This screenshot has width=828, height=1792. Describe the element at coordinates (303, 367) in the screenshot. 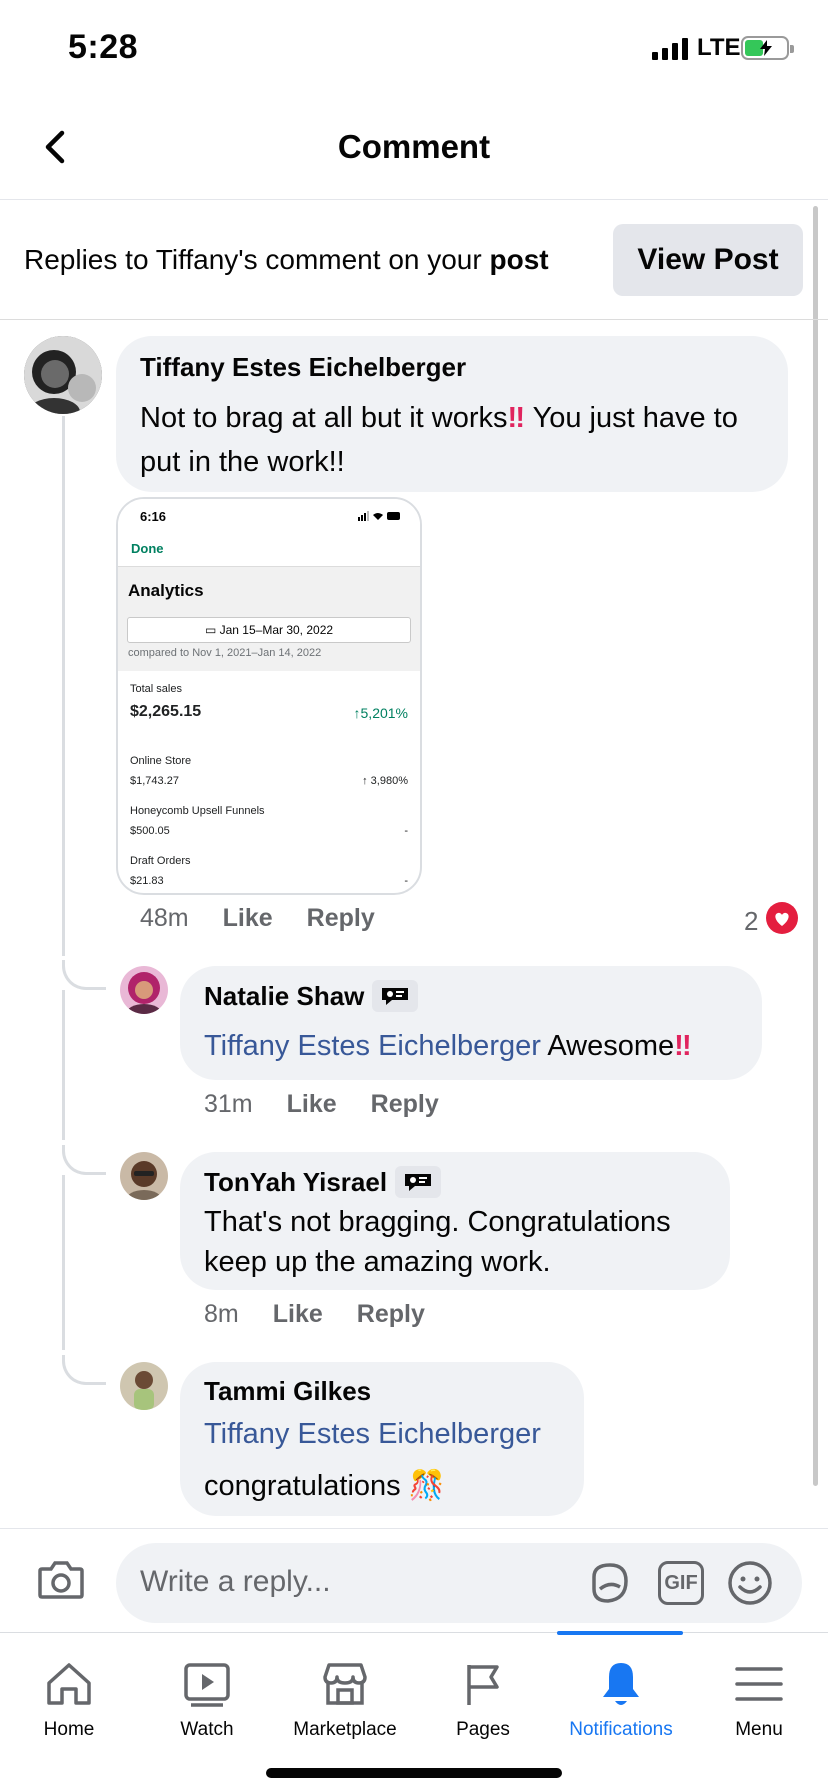

I see `comment-author: Tiffany Estes Eichelberger` at that location.